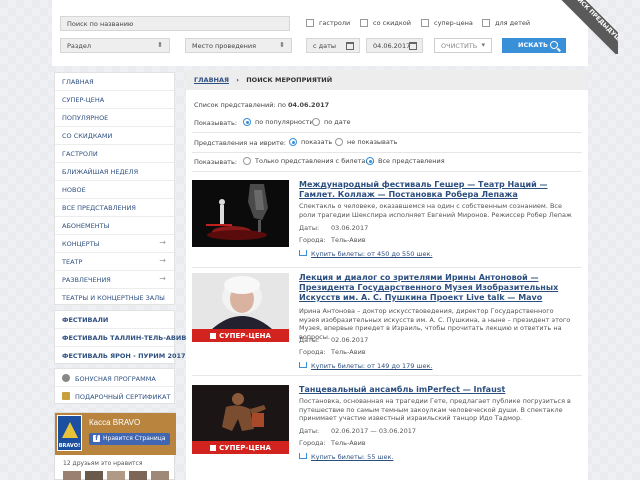 This screenshot has width=640, height=480. What do you see at coordinates (240, 213) in the screenshot?
I see `event-thumbnail` at bounding box center [240, 213].